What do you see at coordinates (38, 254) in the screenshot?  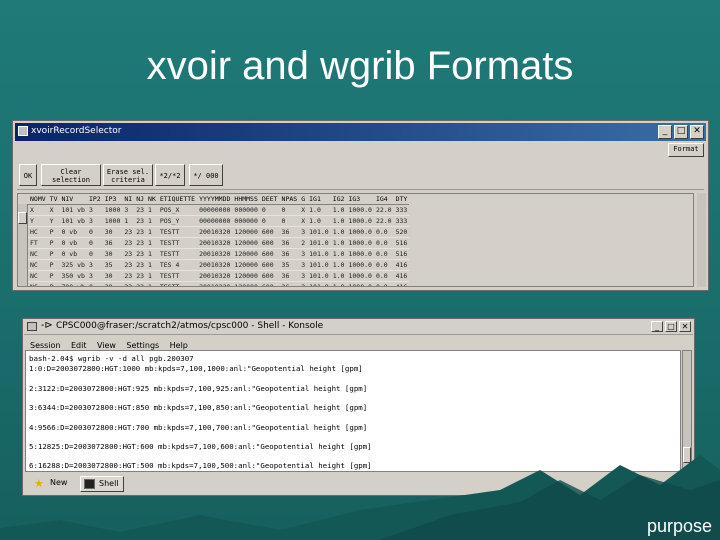 I see `table-cell: NC` at bounding box center [38, 254].